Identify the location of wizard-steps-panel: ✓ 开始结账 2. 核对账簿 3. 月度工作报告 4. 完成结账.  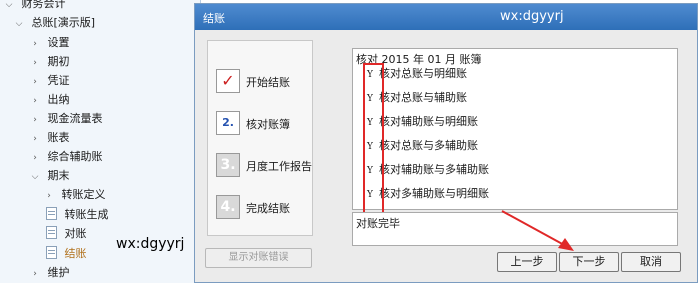
(260, 138).